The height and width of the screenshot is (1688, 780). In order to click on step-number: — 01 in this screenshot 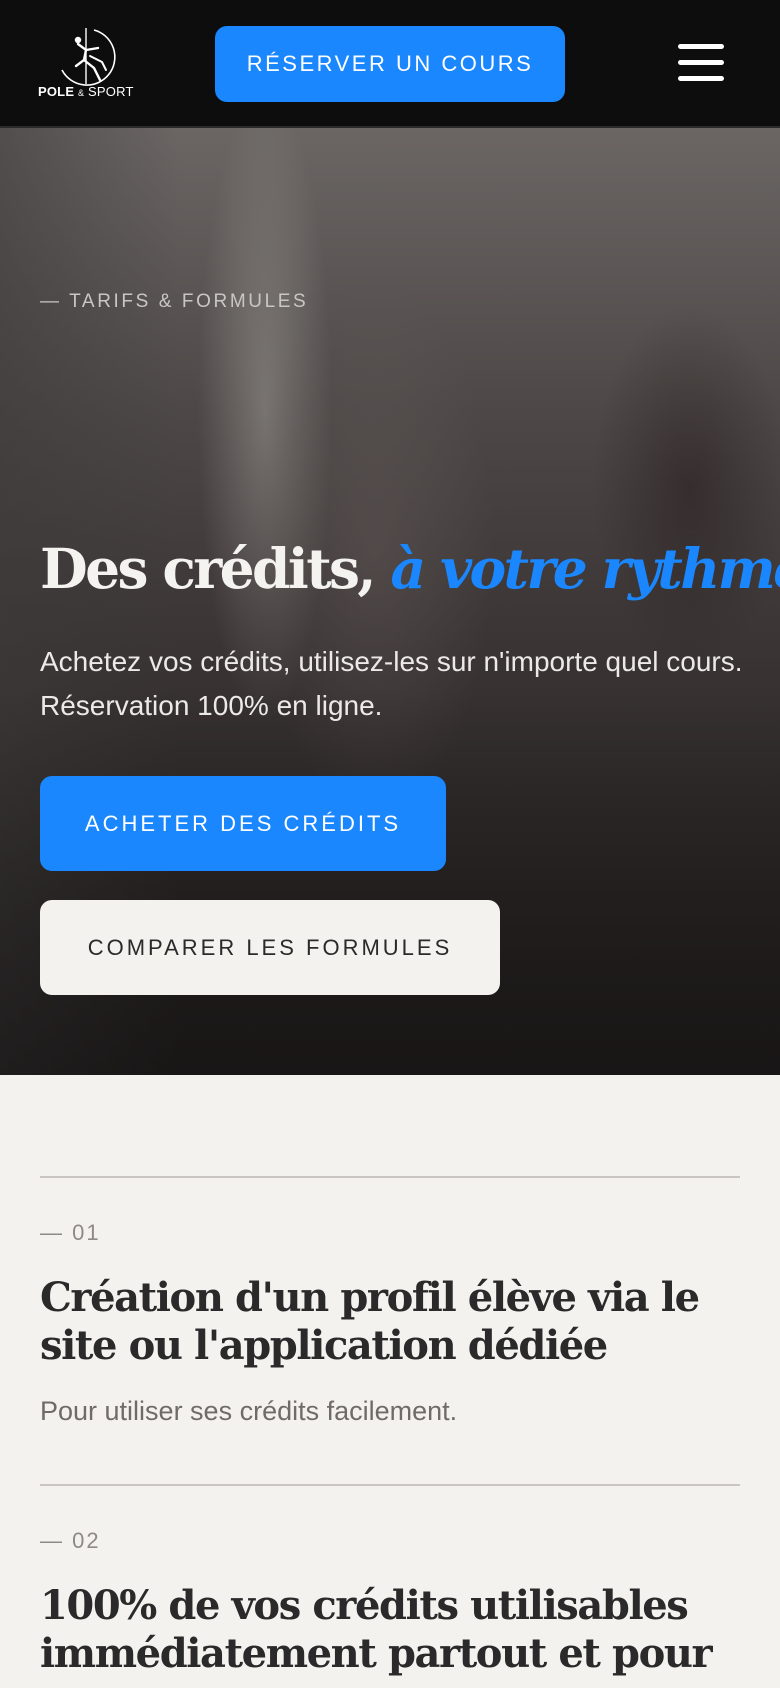, I will do `click(70, 1232)`.